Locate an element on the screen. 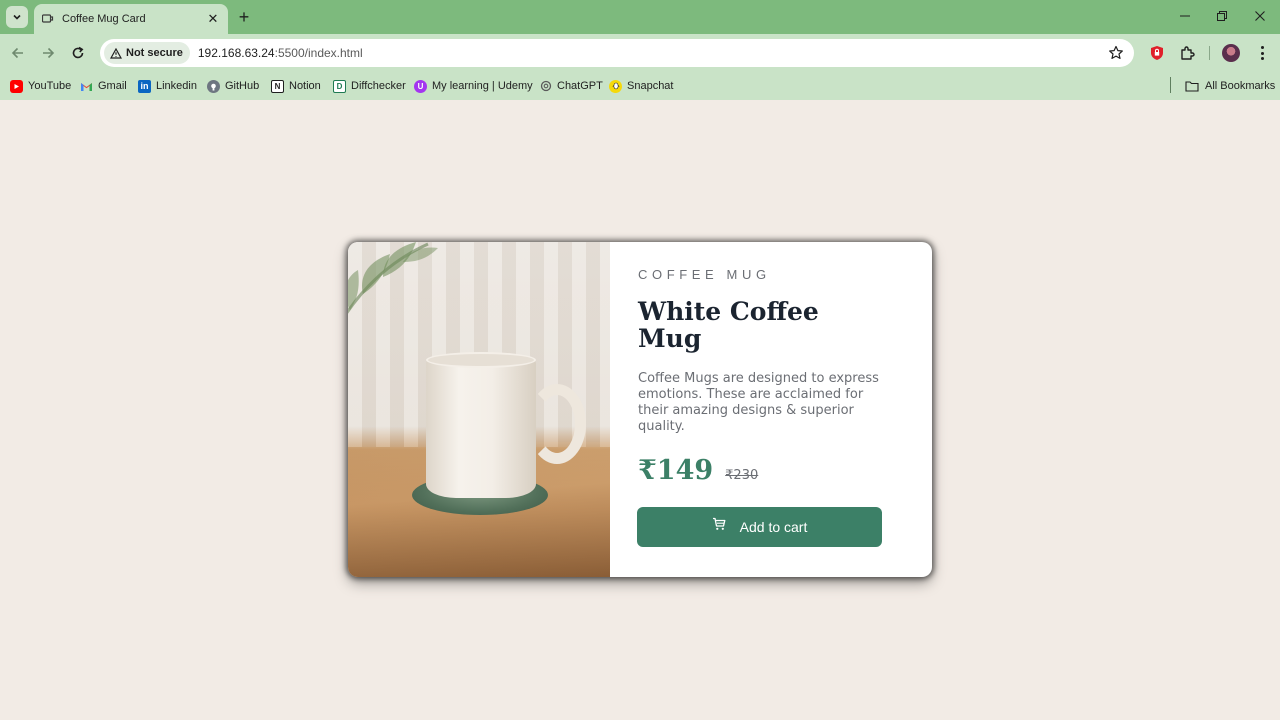  bookmark-label: YouTube is located at coordinates (50, 86).